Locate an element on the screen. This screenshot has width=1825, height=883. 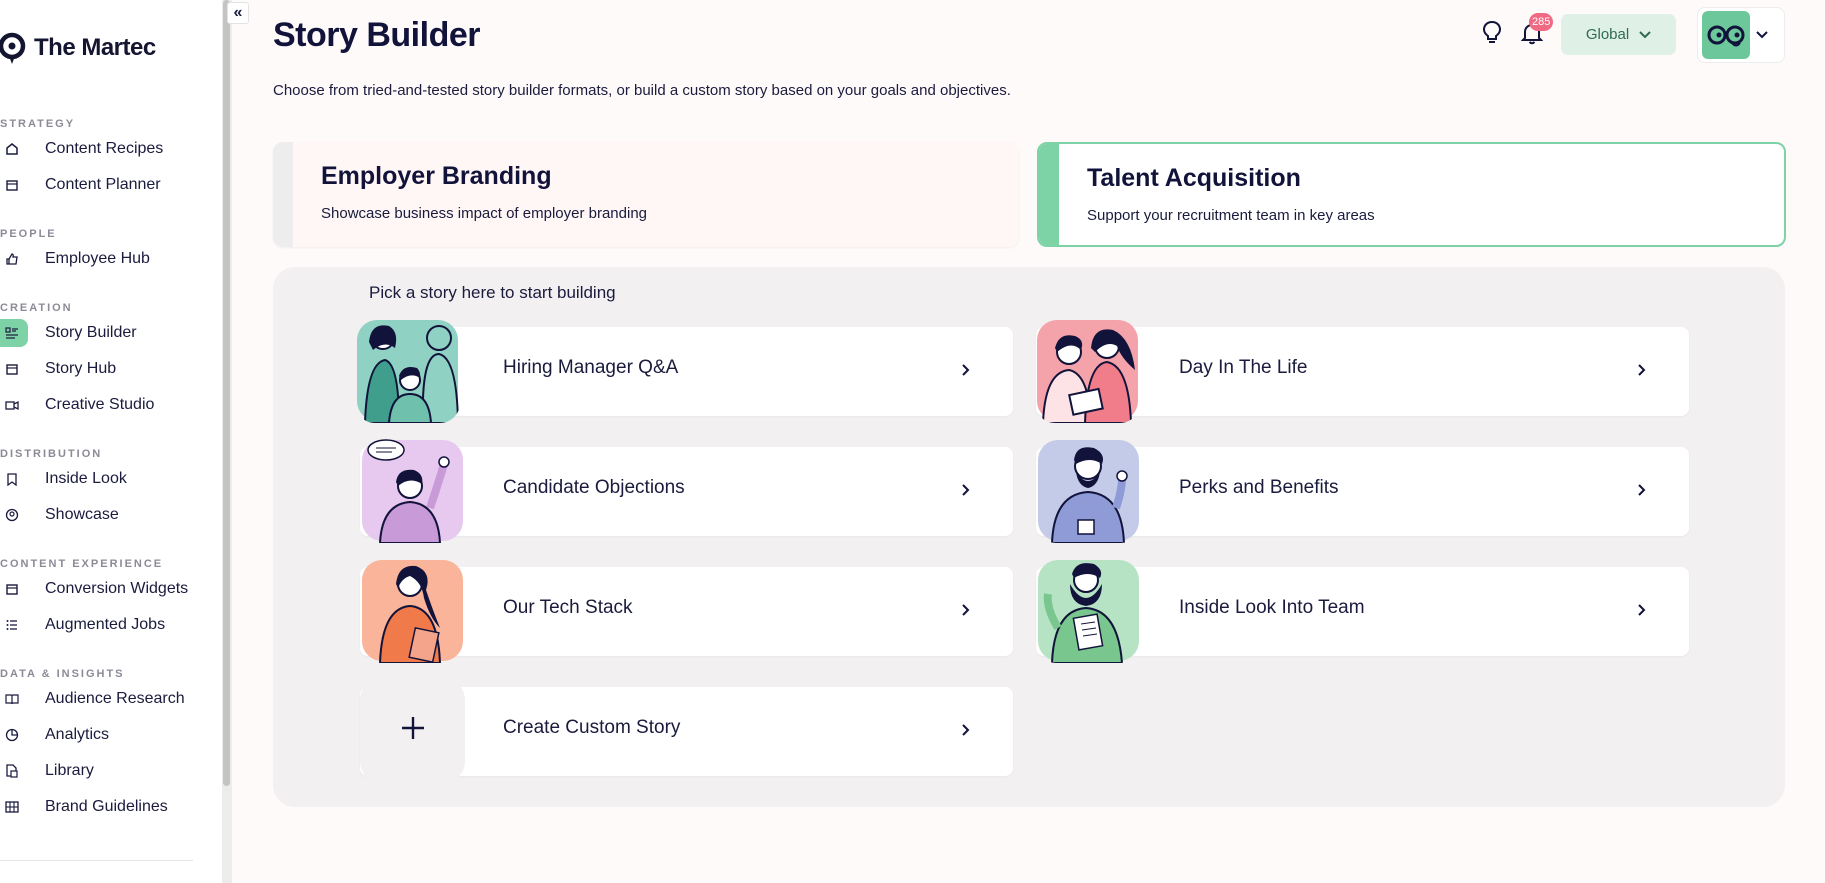
sidebar-item-label: Conversion Widgets is located at coordinates (117, 588).